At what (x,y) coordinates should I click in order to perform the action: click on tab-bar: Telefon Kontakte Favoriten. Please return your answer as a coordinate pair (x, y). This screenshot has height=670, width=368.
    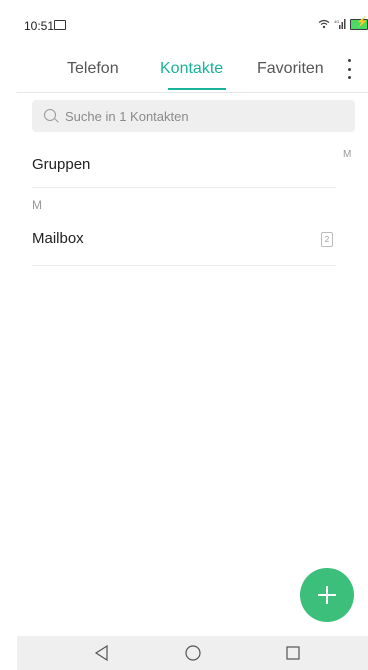
    Looking at the image, I should click on (192, 69).